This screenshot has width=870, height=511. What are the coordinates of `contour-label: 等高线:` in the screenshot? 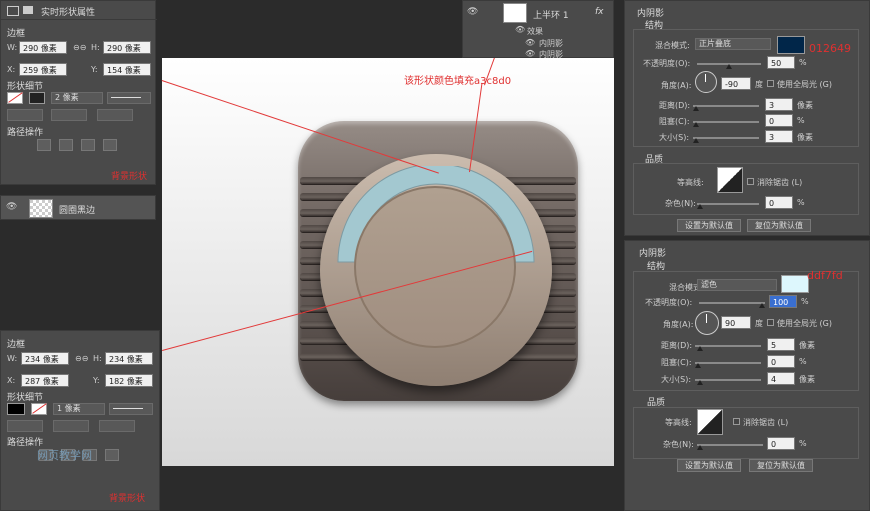 It's located at (690, 182).